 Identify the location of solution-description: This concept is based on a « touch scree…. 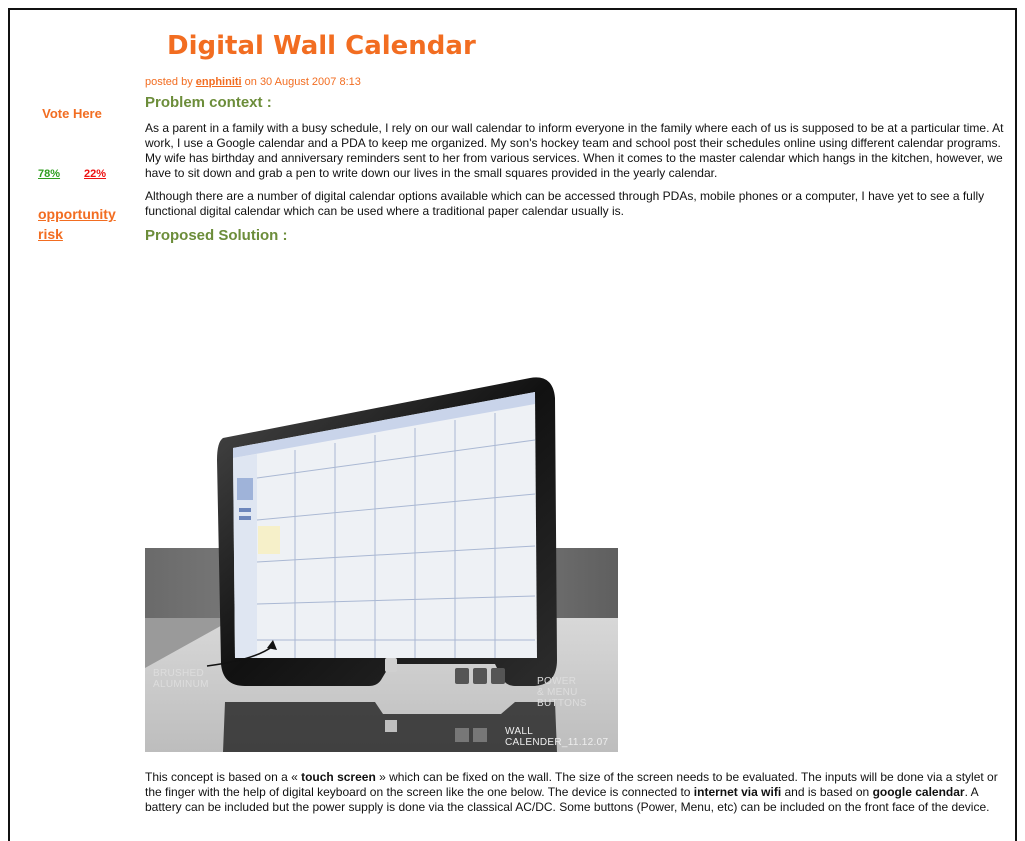
(580, 796).